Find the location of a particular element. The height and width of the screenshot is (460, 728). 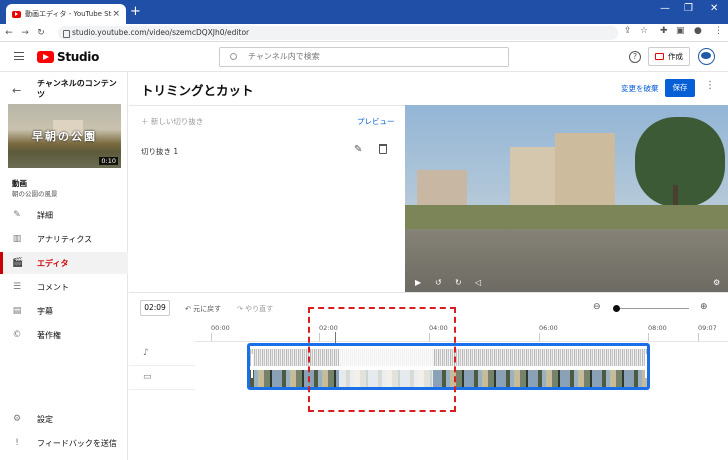

cut-item-label: 切り抜き 1 is located at coordinates (160, 151).